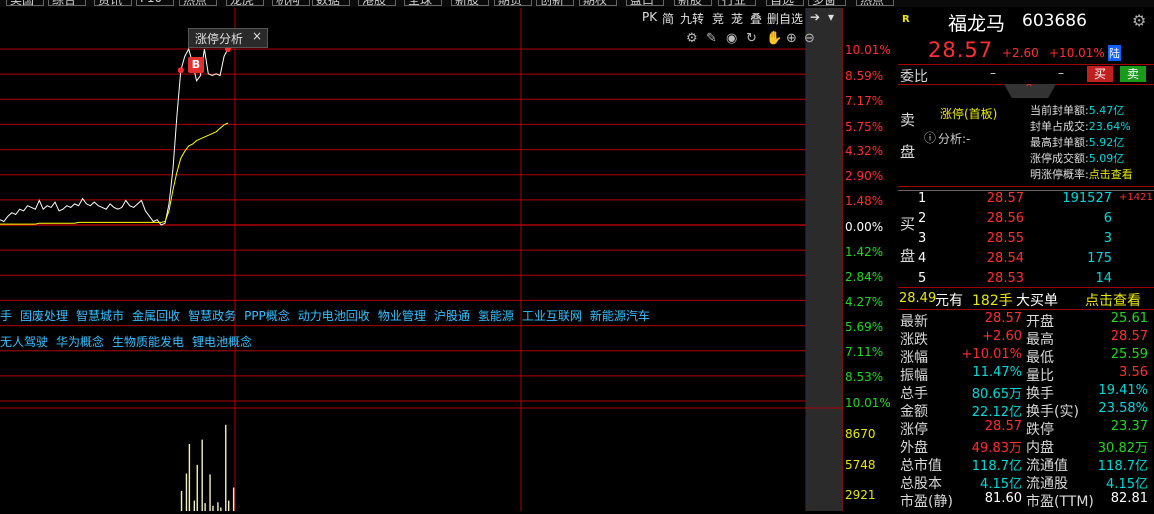  What do you see at coordinates (1040, 340) in the screenshot?
I see `quote-label-right: 最高` at bounding box center [1040, 340].